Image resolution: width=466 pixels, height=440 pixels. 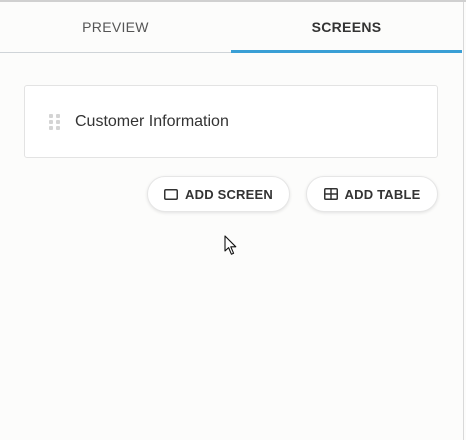 I want to click on add-screen-button: ADD SCREEN, so click(x=218, y=194).